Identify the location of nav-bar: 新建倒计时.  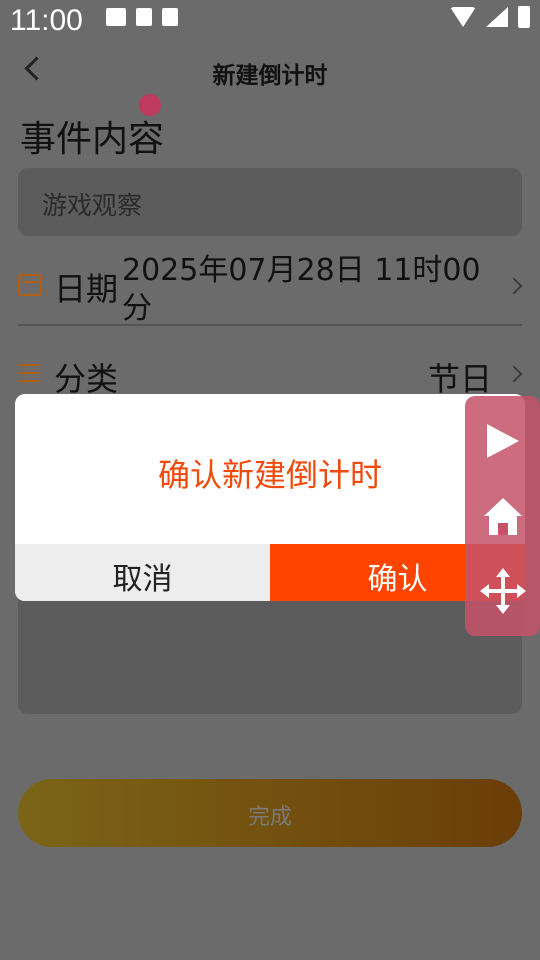
(270, 70).